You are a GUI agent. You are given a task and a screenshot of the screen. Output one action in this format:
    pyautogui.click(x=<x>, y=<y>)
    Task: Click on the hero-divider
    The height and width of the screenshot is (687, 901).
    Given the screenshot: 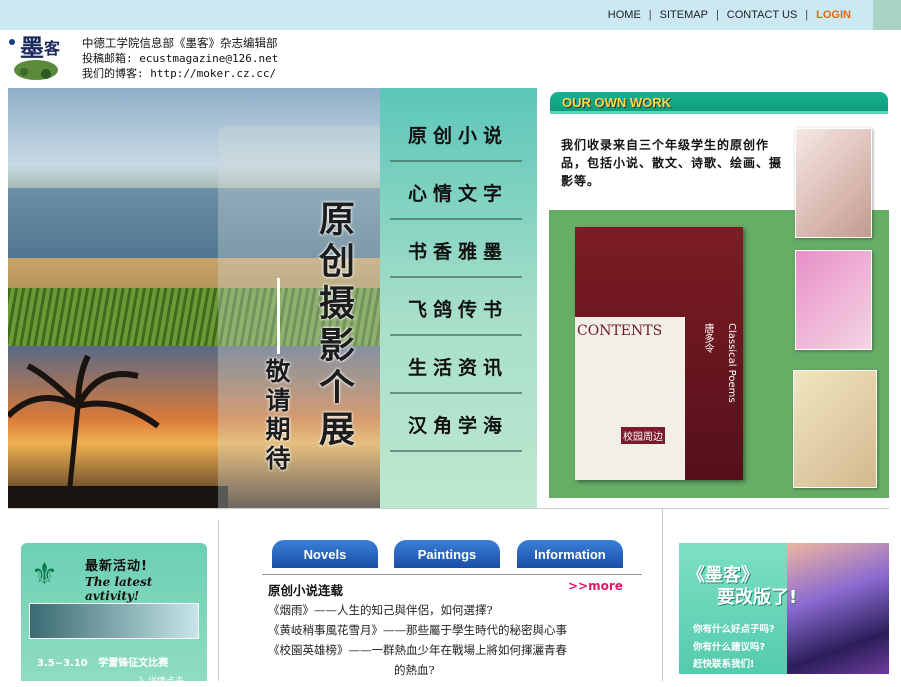 What is the action you would take?
    pyautogui.click(x=278, y=316)
    